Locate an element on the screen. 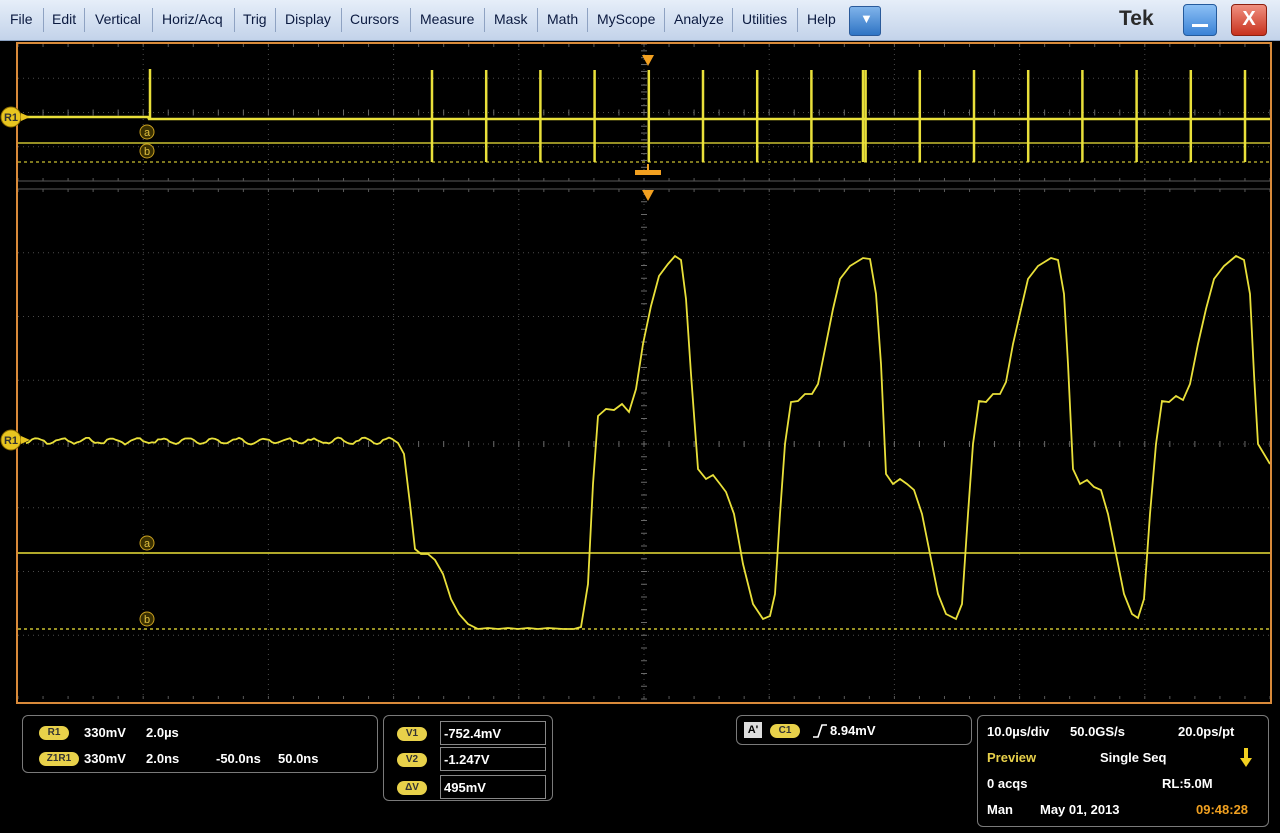 This screenshot has height=833, width=1280. v2-value: -1.247V is located at coordinates (467, 759).